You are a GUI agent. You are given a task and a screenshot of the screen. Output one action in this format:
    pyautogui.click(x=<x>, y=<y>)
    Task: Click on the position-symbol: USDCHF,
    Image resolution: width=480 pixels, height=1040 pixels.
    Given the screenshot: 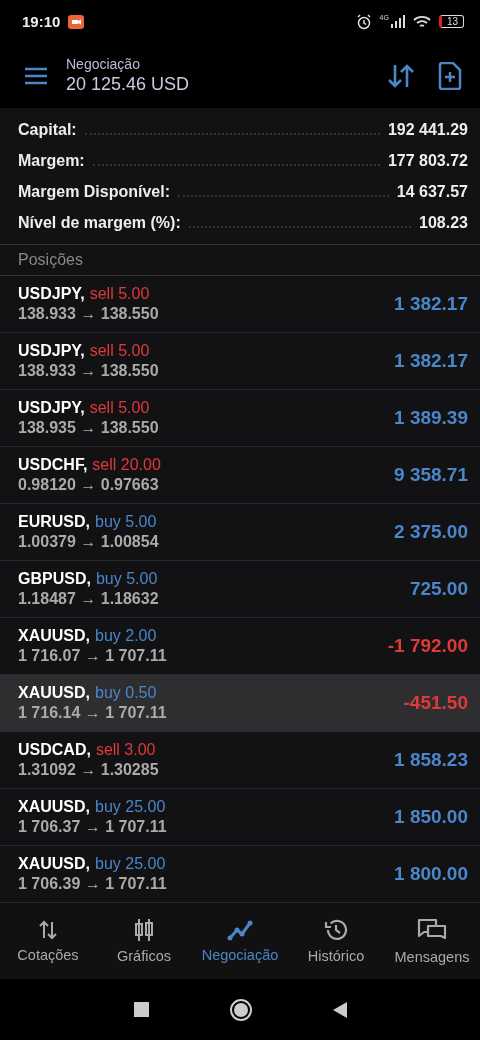 What is the action you would take?
    pyautogui.click(x=53, y=464)
    